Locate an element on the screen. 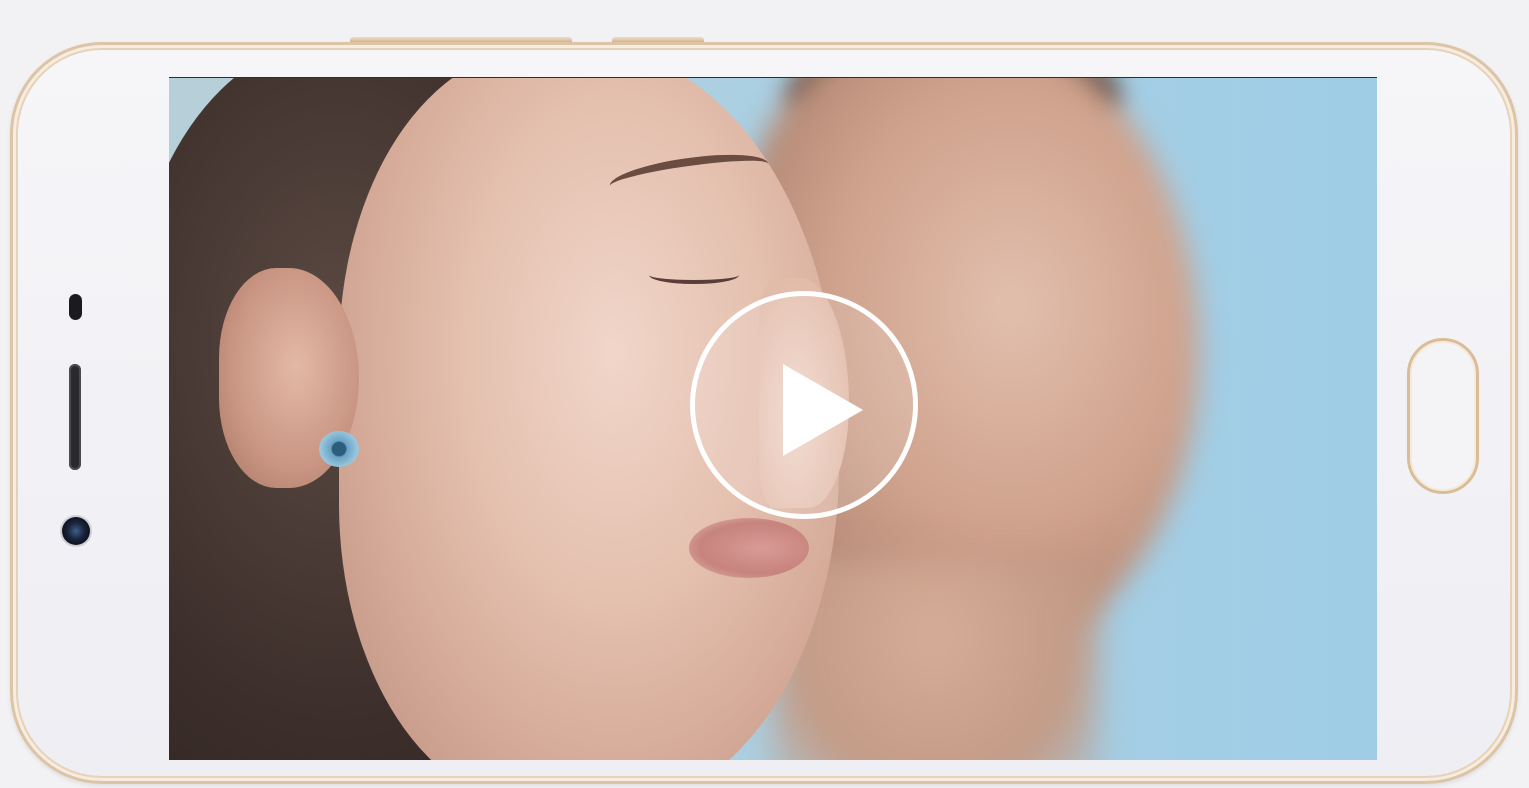  play-button is located at coordinates (804, 405).